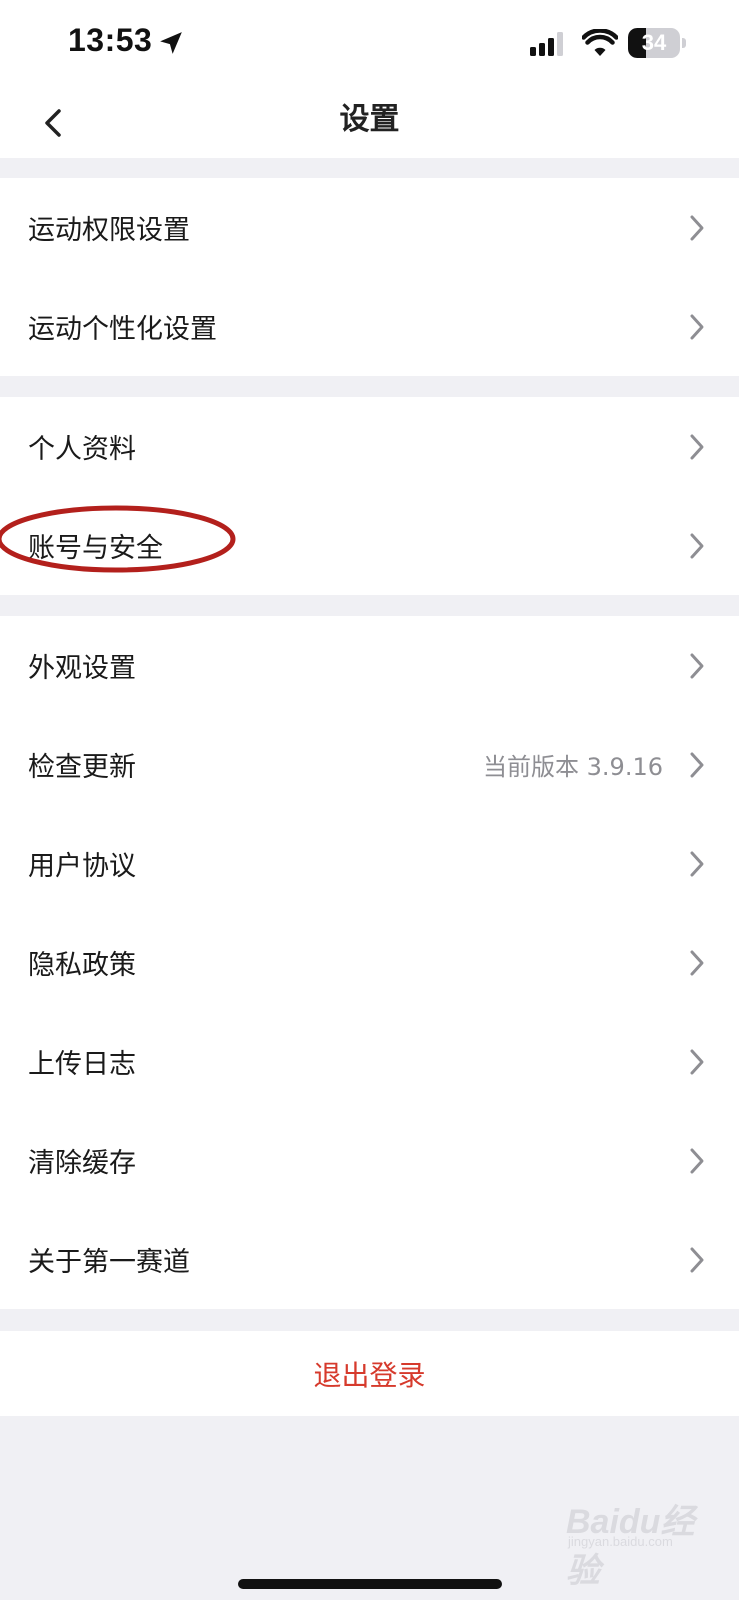  Describe the element at coordinates (82, 449) in the screenshot. I see `row-label: 个人资料` at that location.